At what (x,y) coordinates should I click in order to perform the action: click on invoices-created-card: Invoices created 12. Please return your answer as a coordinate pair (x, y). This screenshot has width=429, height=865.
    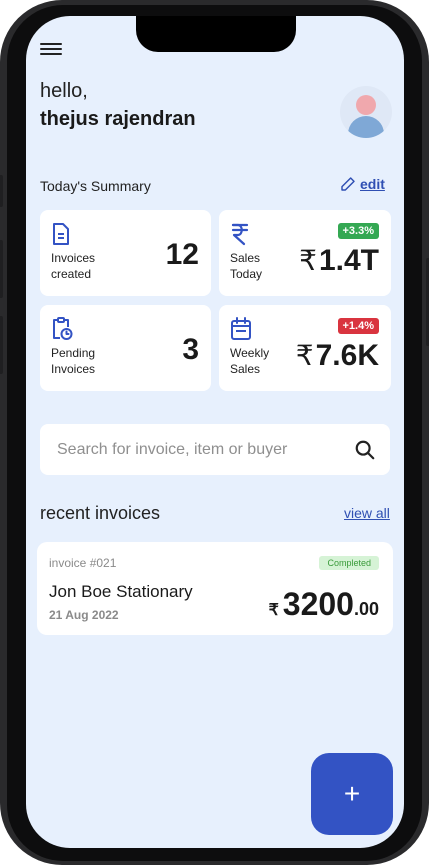
    Looking at the image, I should click on (125, 253).